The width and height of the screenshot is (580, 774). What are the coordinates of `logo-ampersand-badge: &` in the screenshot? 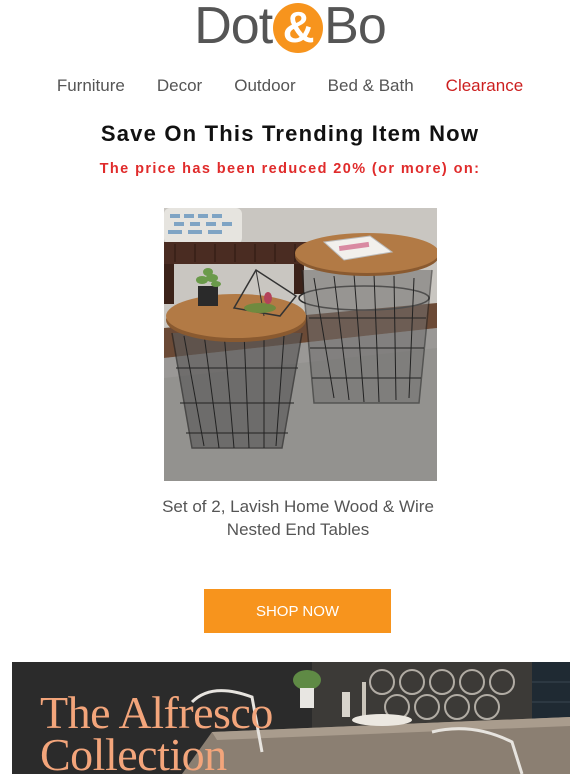 It's located at (298, 28).